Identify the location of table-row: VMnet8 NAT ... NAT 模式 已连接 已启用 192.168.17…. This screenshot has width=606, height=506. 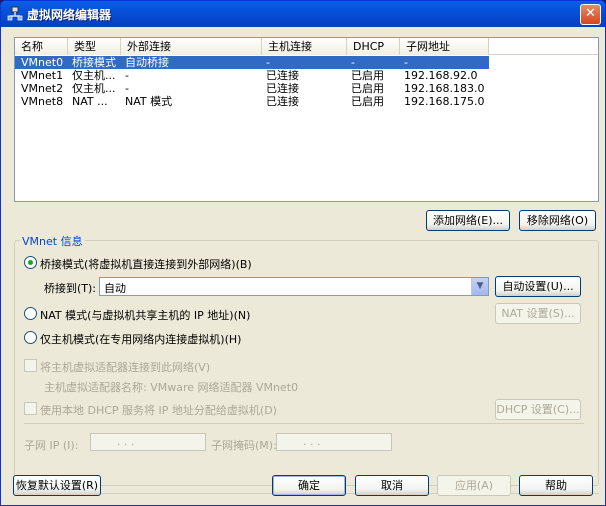
(252, 101).